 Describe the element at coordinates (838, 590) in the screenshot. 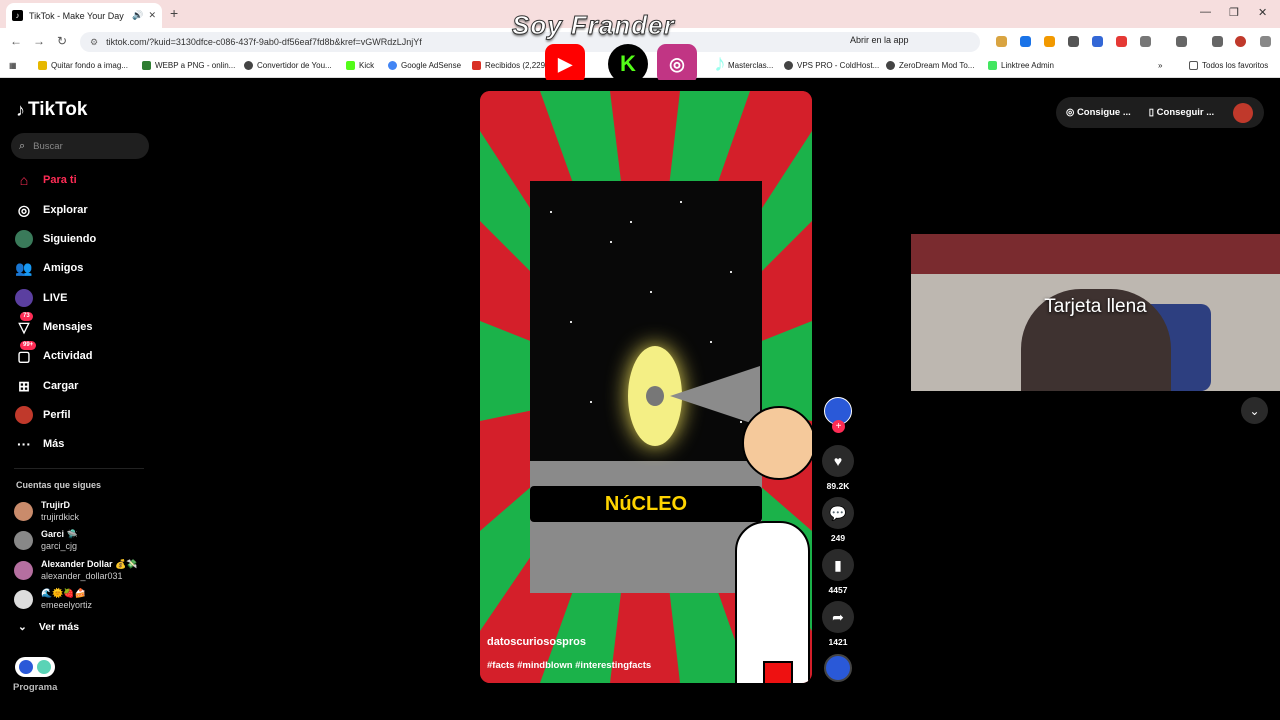

I see `save-count: 4457` at that location.